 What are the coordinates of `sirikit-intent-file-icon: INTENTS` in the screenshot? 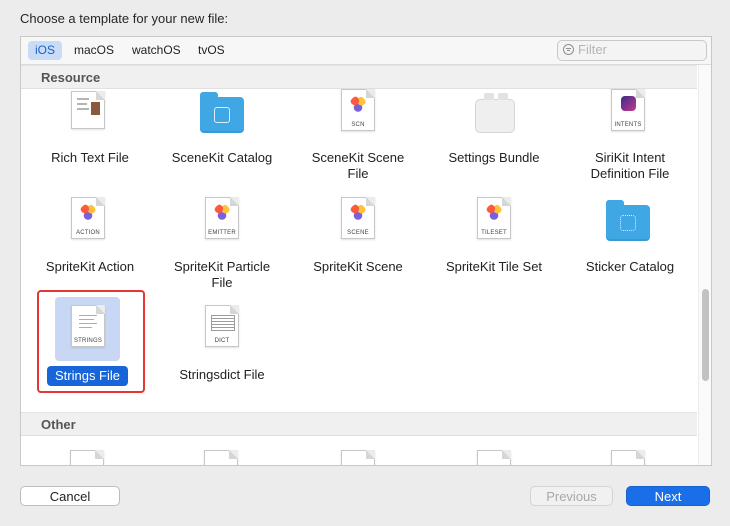 It's located at (628, 110).